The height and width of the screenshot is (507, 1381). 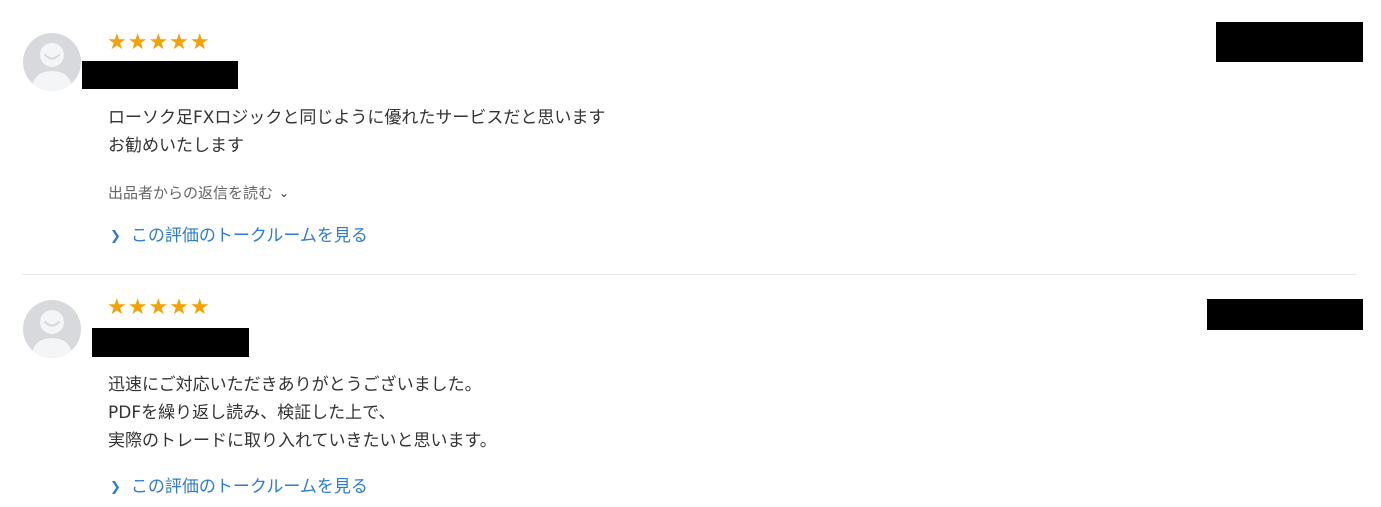 What do you see at coordinates (295, 385) in the screenshot?
I see `review-body-line: 迅速にご対応いただきありがとうございました。` at bounding box center [295, 385].